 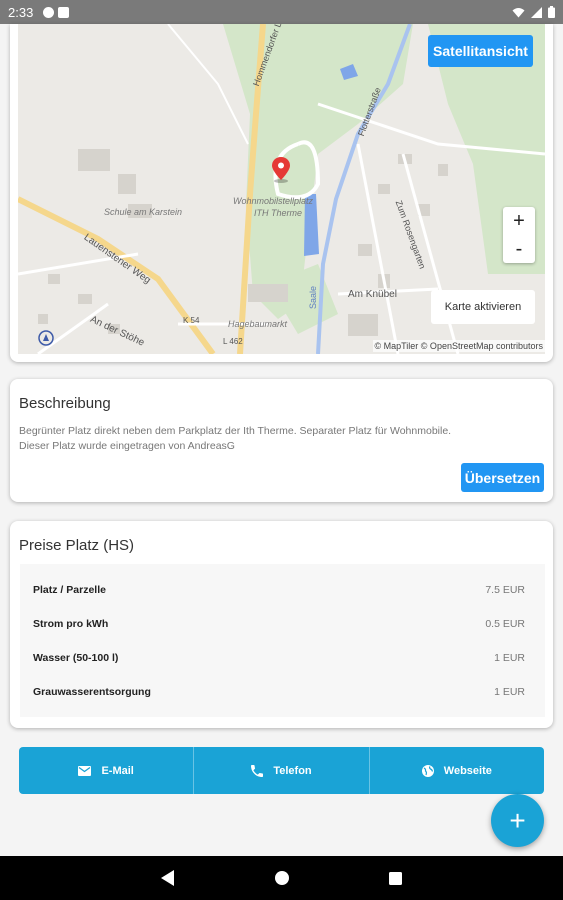 I want to click on table-row: Platz / Parzelle 7.5 EUR, so click(x=282, y=590).